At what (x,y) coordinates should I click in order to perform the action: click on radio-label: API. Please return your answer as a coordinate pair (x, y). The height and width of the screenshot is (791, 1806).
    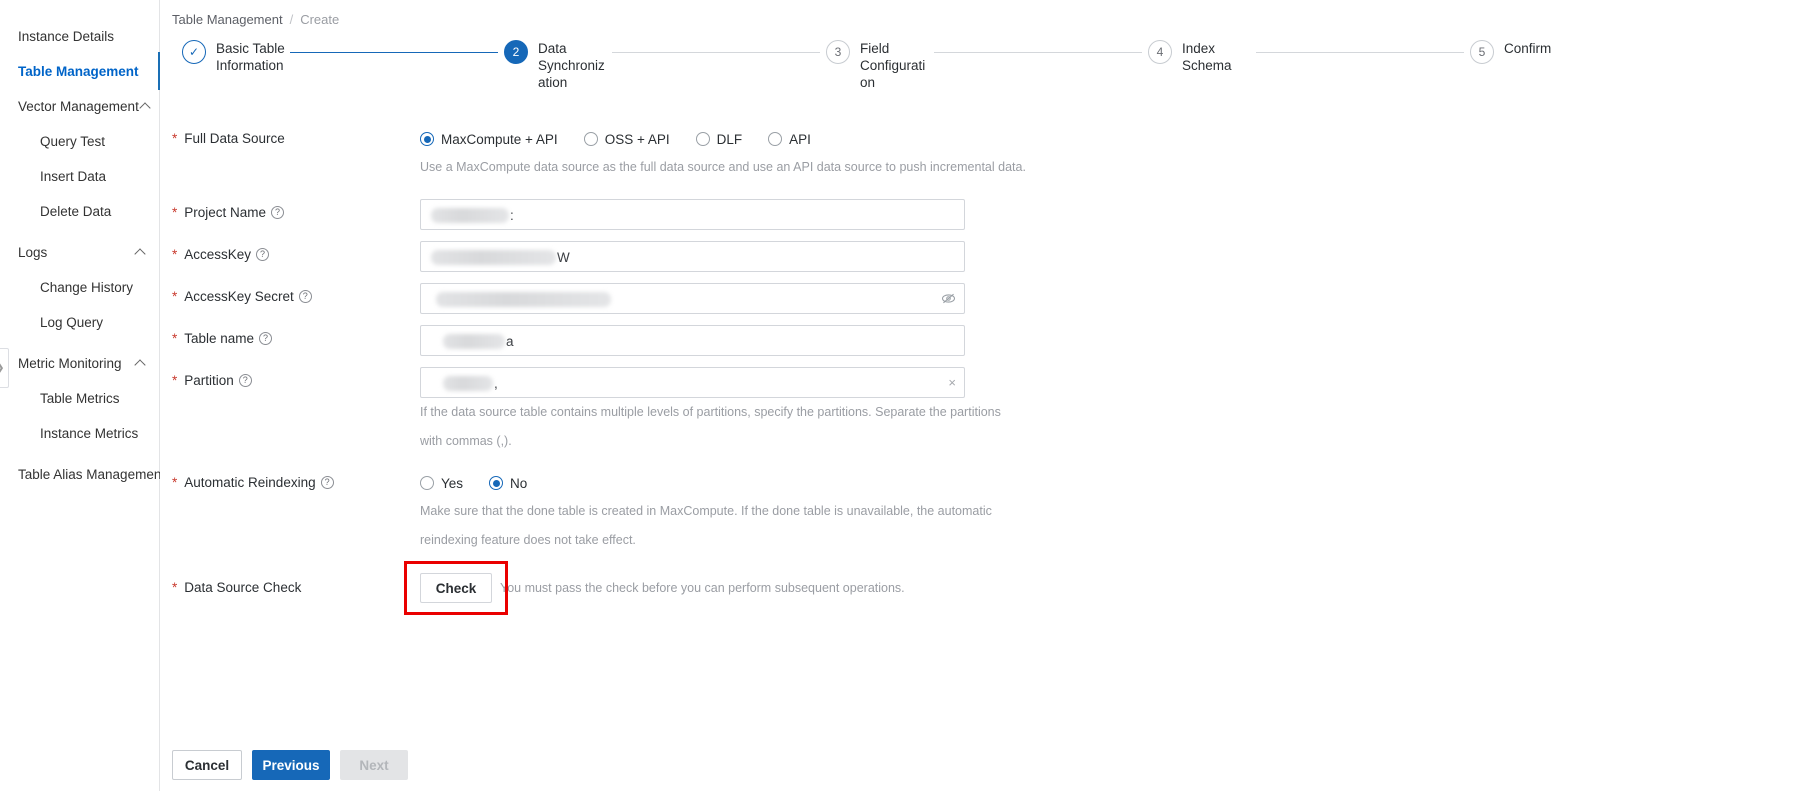
    Looking at the image, I should click on (800, 139).